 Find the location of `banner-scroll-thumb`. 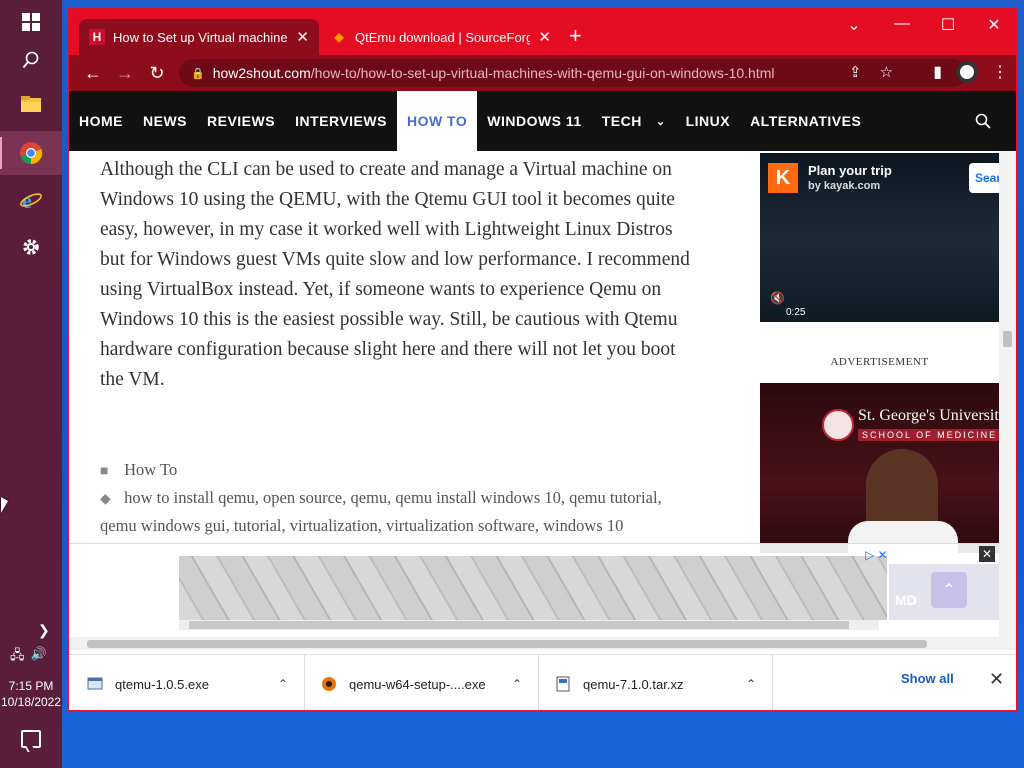

banner-scroll-thumb is located at coordinates (519, 625).